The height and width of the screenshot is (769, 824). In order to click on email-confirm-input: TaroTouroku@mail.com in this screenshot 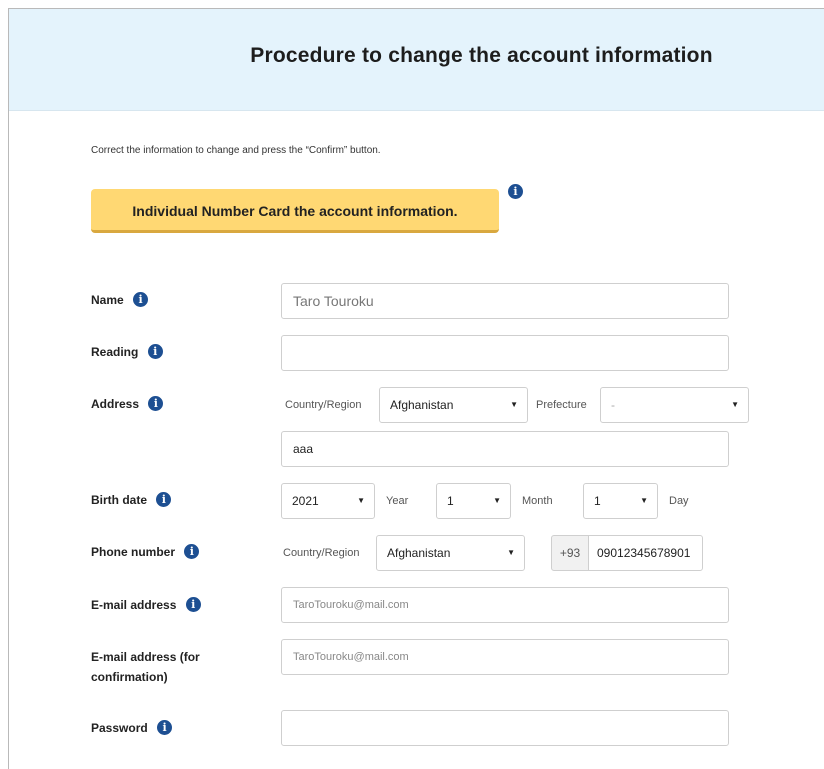, I will do `click(505, 657)`.